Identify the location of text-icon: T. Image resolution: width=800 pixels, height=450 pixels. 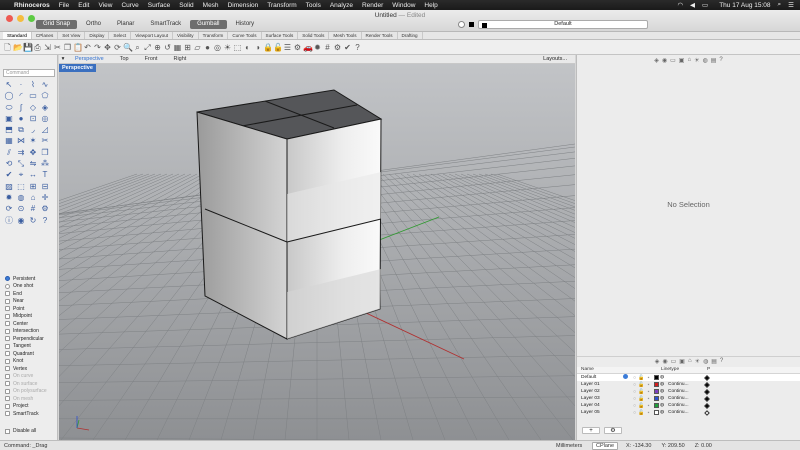
(45, 174).